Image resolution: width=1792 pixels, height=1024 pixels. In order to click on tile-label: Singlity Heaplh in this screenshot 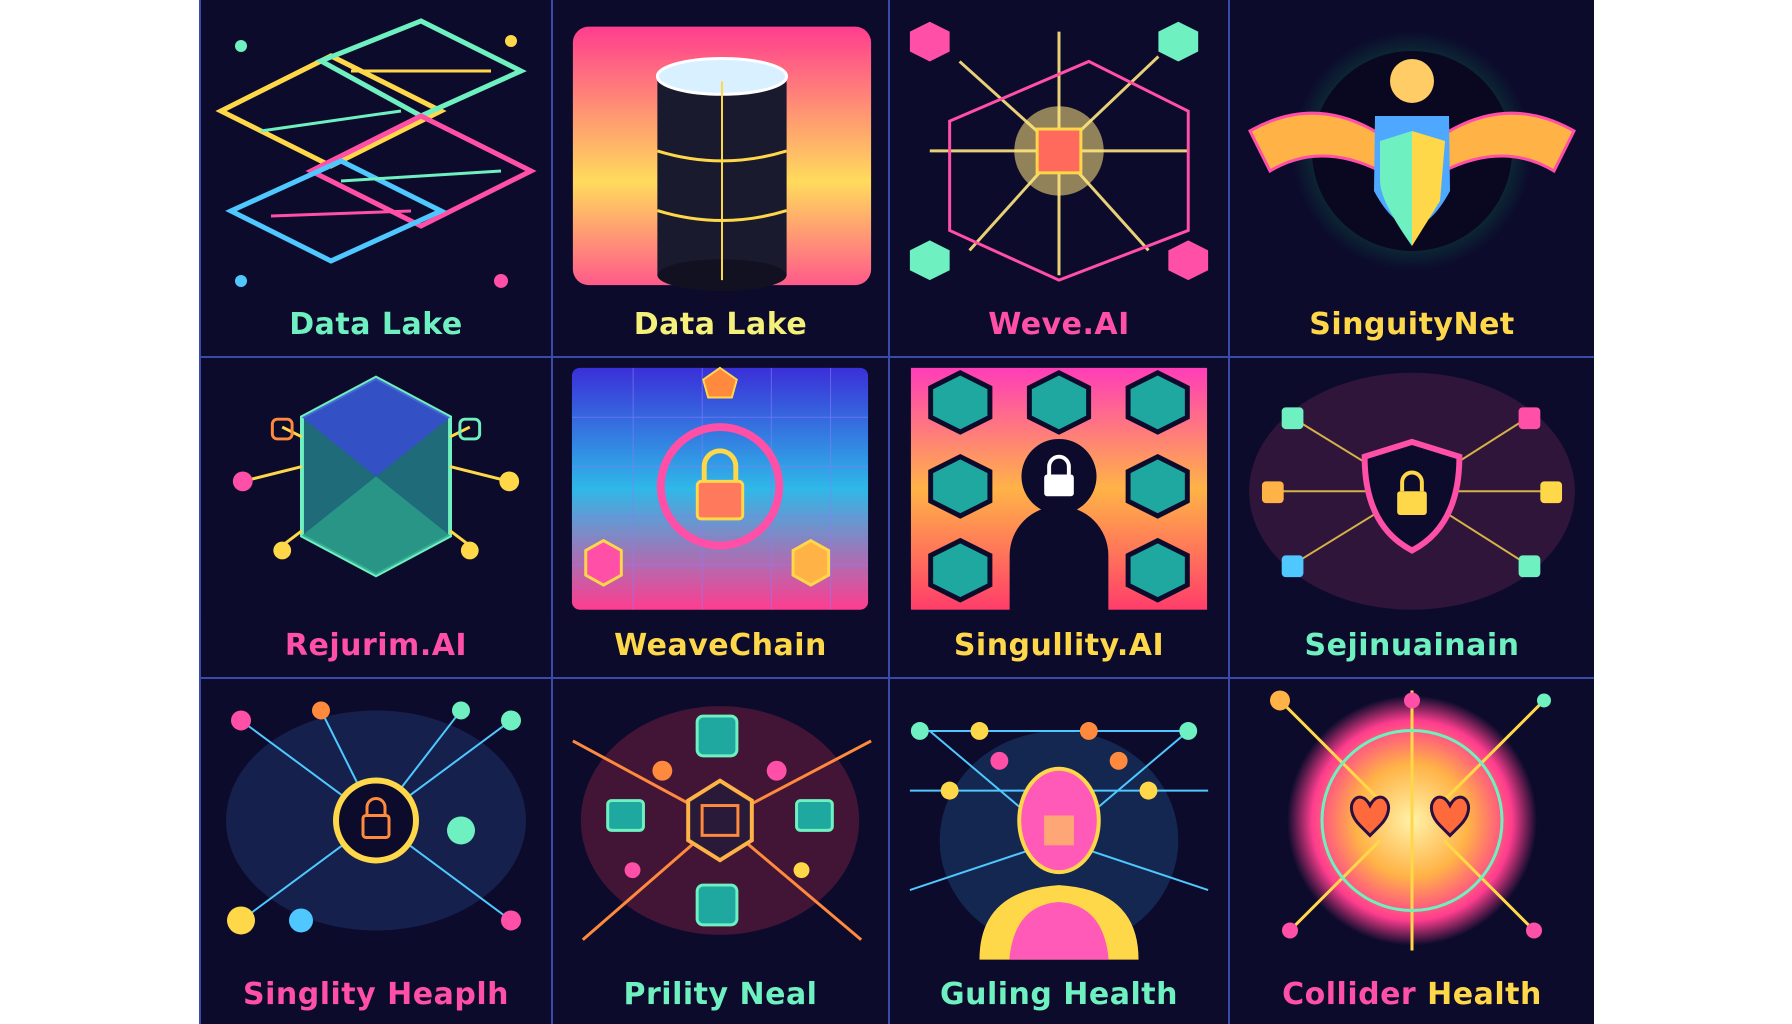, I will do `click(376, 994)`.